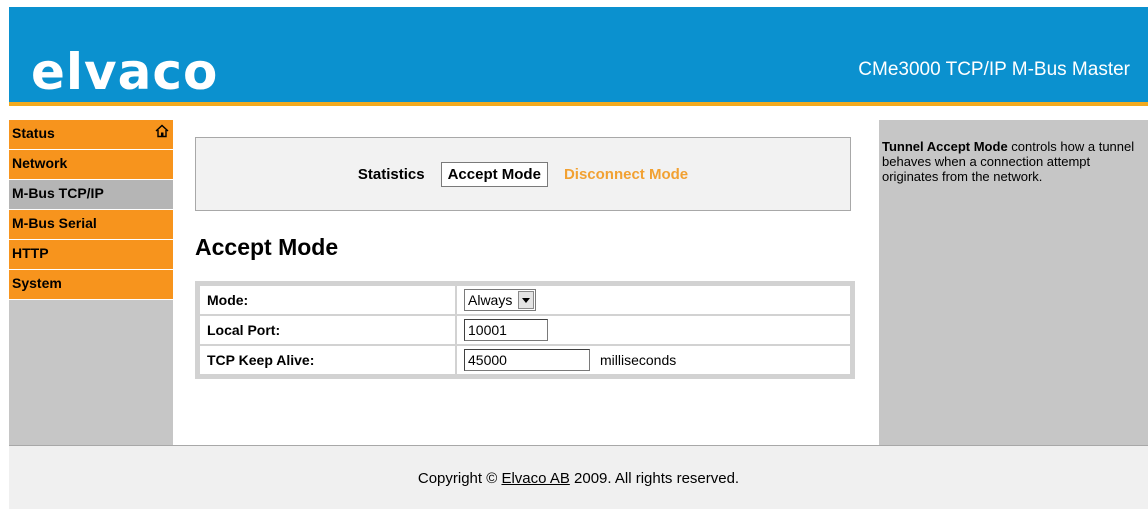 The width and height of the screenshot is (1148, 509). What do you see at coordinates (327, 330) in the screenshot?
I see `local-port-label: Local Port:` at bounding box center [327, 330].